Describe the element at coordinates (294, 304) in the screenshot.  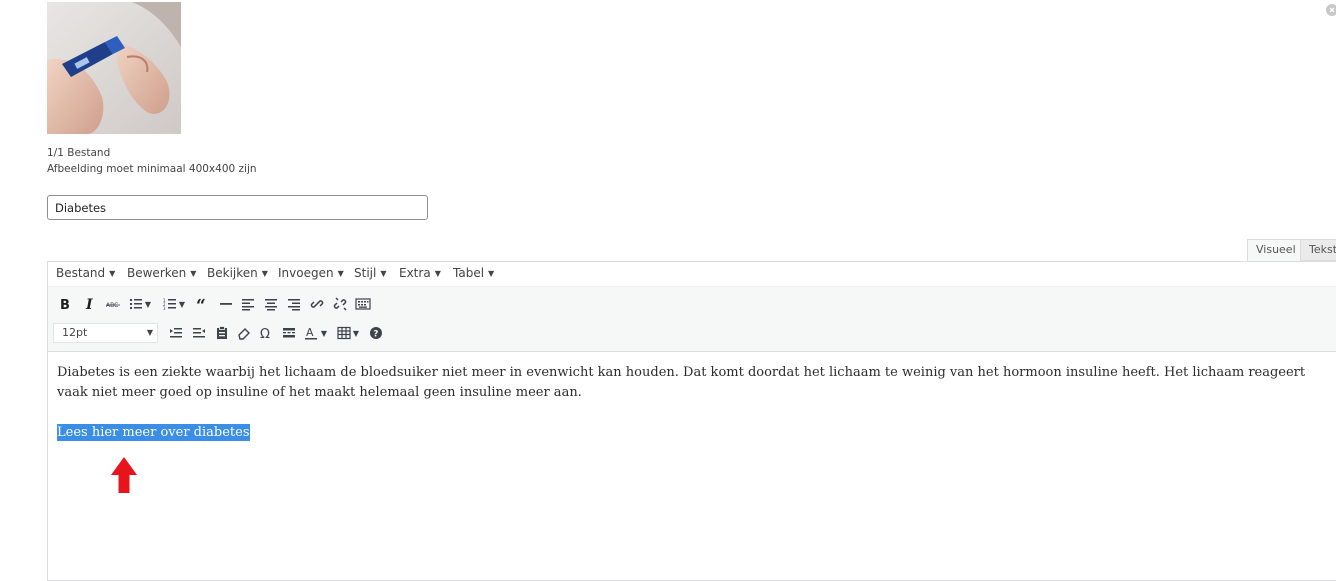
I see `align-right-icon` at that location.